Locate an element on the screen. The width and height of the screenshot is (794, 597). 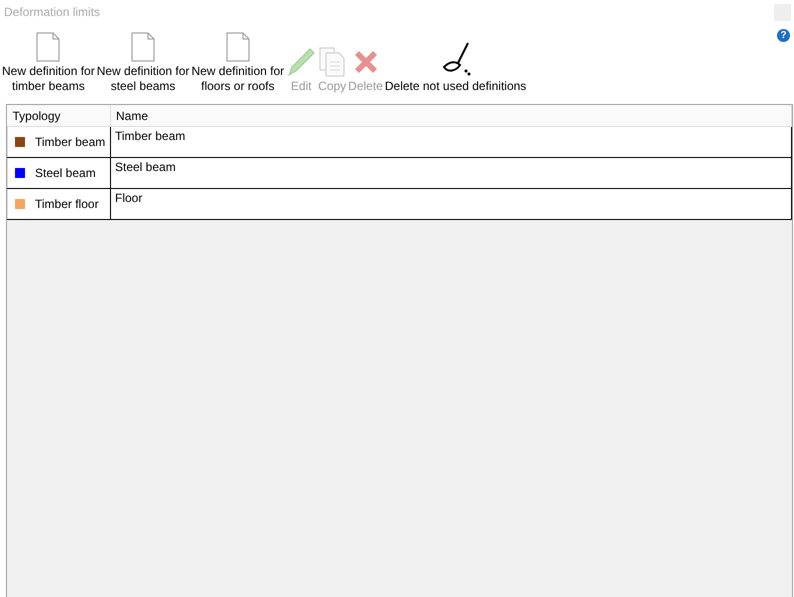
table-cell: Timber floor is located at coordinates (59, 204).